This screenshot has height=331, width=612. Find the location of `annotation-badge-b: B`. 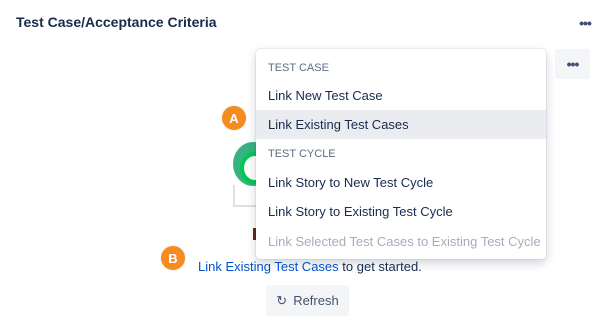

annotation-badge-b: B is located at coordinates (173, 258).